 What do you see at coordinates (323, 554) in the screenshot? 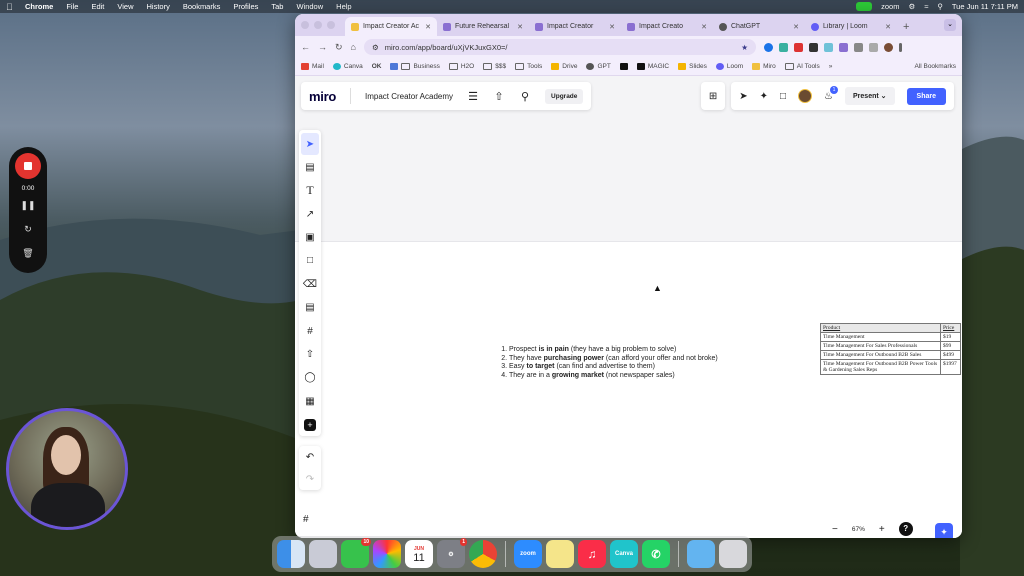
I see `launchpad-icon` at bounding box center [323, 554].